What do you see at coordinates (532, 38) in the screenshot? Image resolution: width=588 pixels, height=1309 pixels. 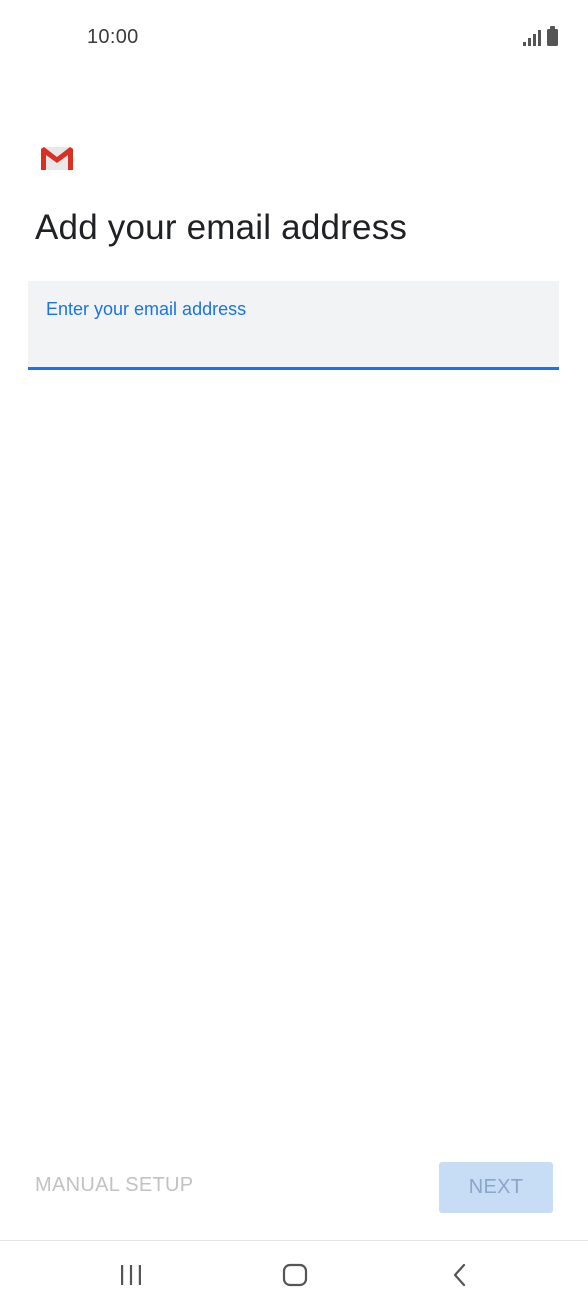 I see `signal-icon` at bounding box center [532, 38].